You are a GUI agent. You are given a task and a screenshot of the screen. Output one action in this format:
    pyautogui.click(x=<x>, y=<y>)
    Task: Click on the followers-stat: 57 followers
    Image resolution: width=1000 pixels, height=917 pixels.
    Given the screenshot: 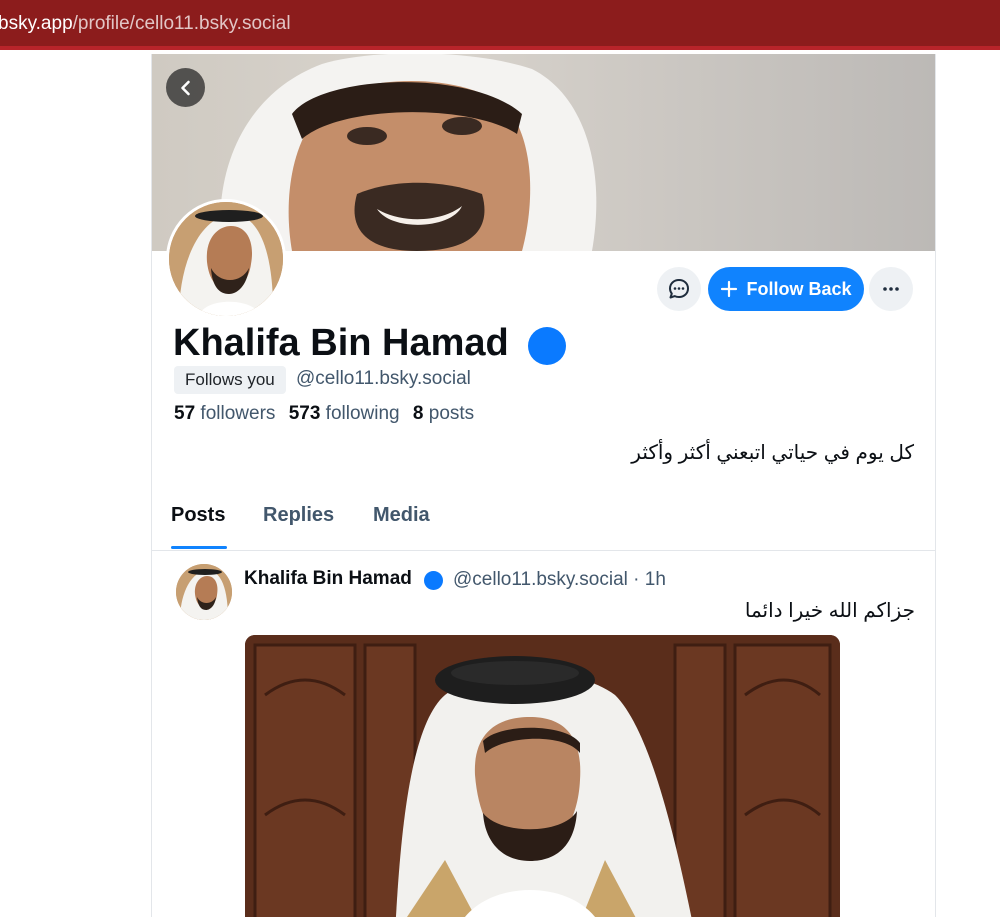 What is the action you would take?
    pyautogui.click(x=224, y=413)
    